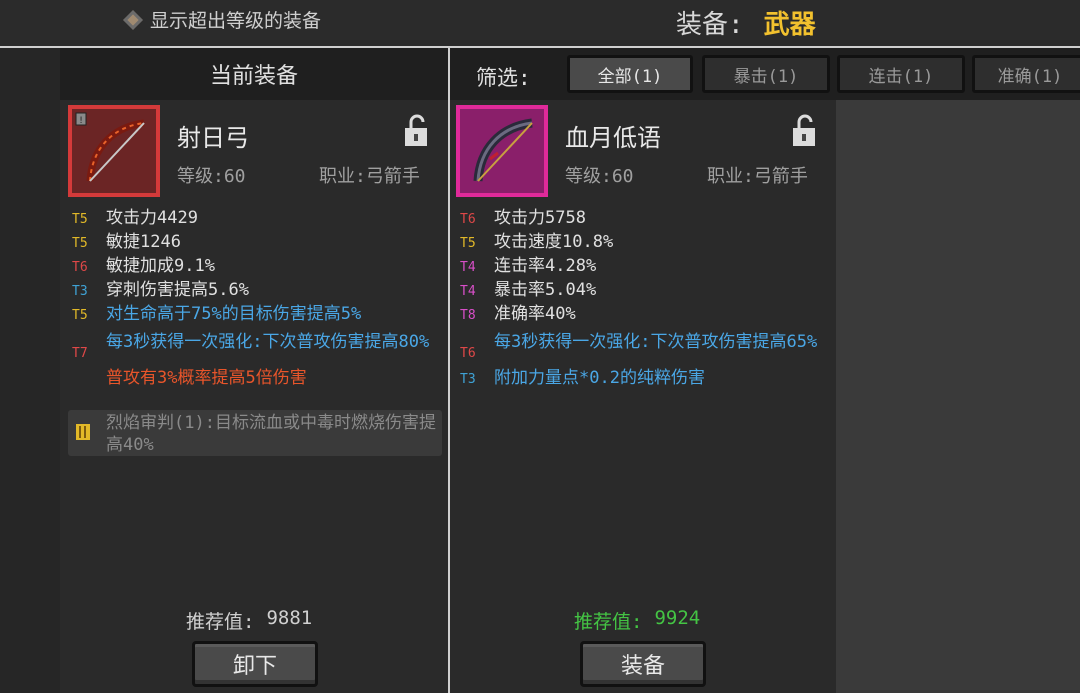  I want to click on stat-text: 暴击率5.04%, so click(545, 290).